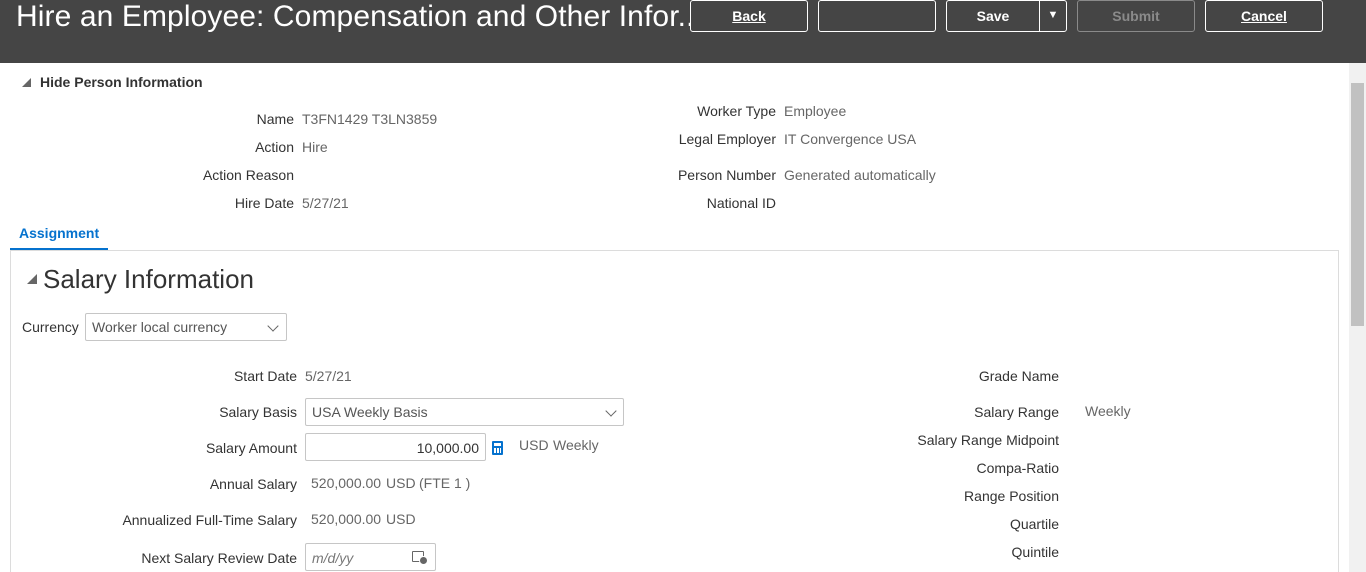 The height and width of the screenshot is (572, 1366). What do you see at coordinates (1016, 412) in the screenshot?
I see `salary-range-label: Salary Range` at bounding box center [1016, 412].